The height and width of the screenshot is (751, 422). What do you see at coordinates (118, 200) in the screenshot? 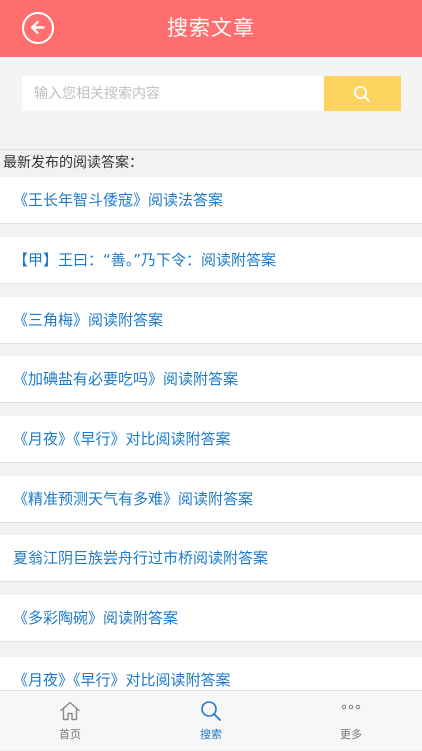
I see `article-title: 《王长年智斗倭寇》阅读法答案` at bounding box center [118, 200].